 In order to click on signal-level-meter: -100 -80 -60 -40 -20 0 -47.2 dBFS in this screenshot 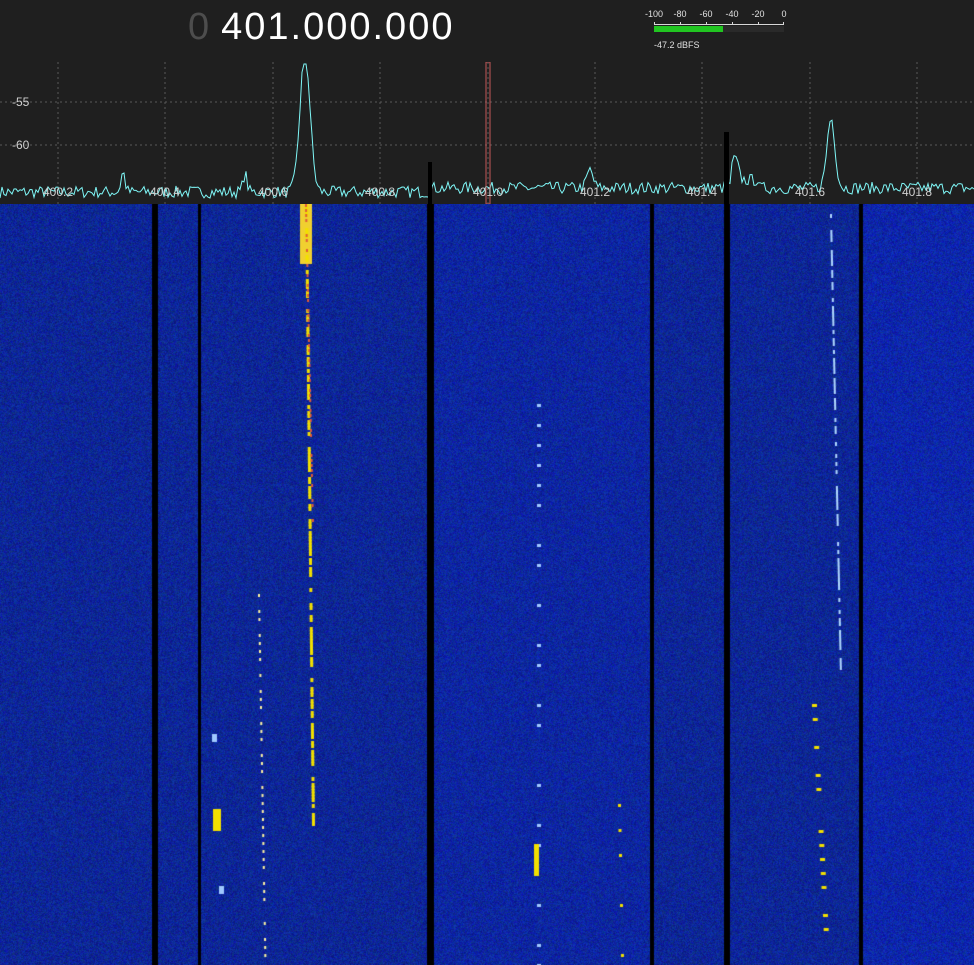, I will do `click(715, 31)`.